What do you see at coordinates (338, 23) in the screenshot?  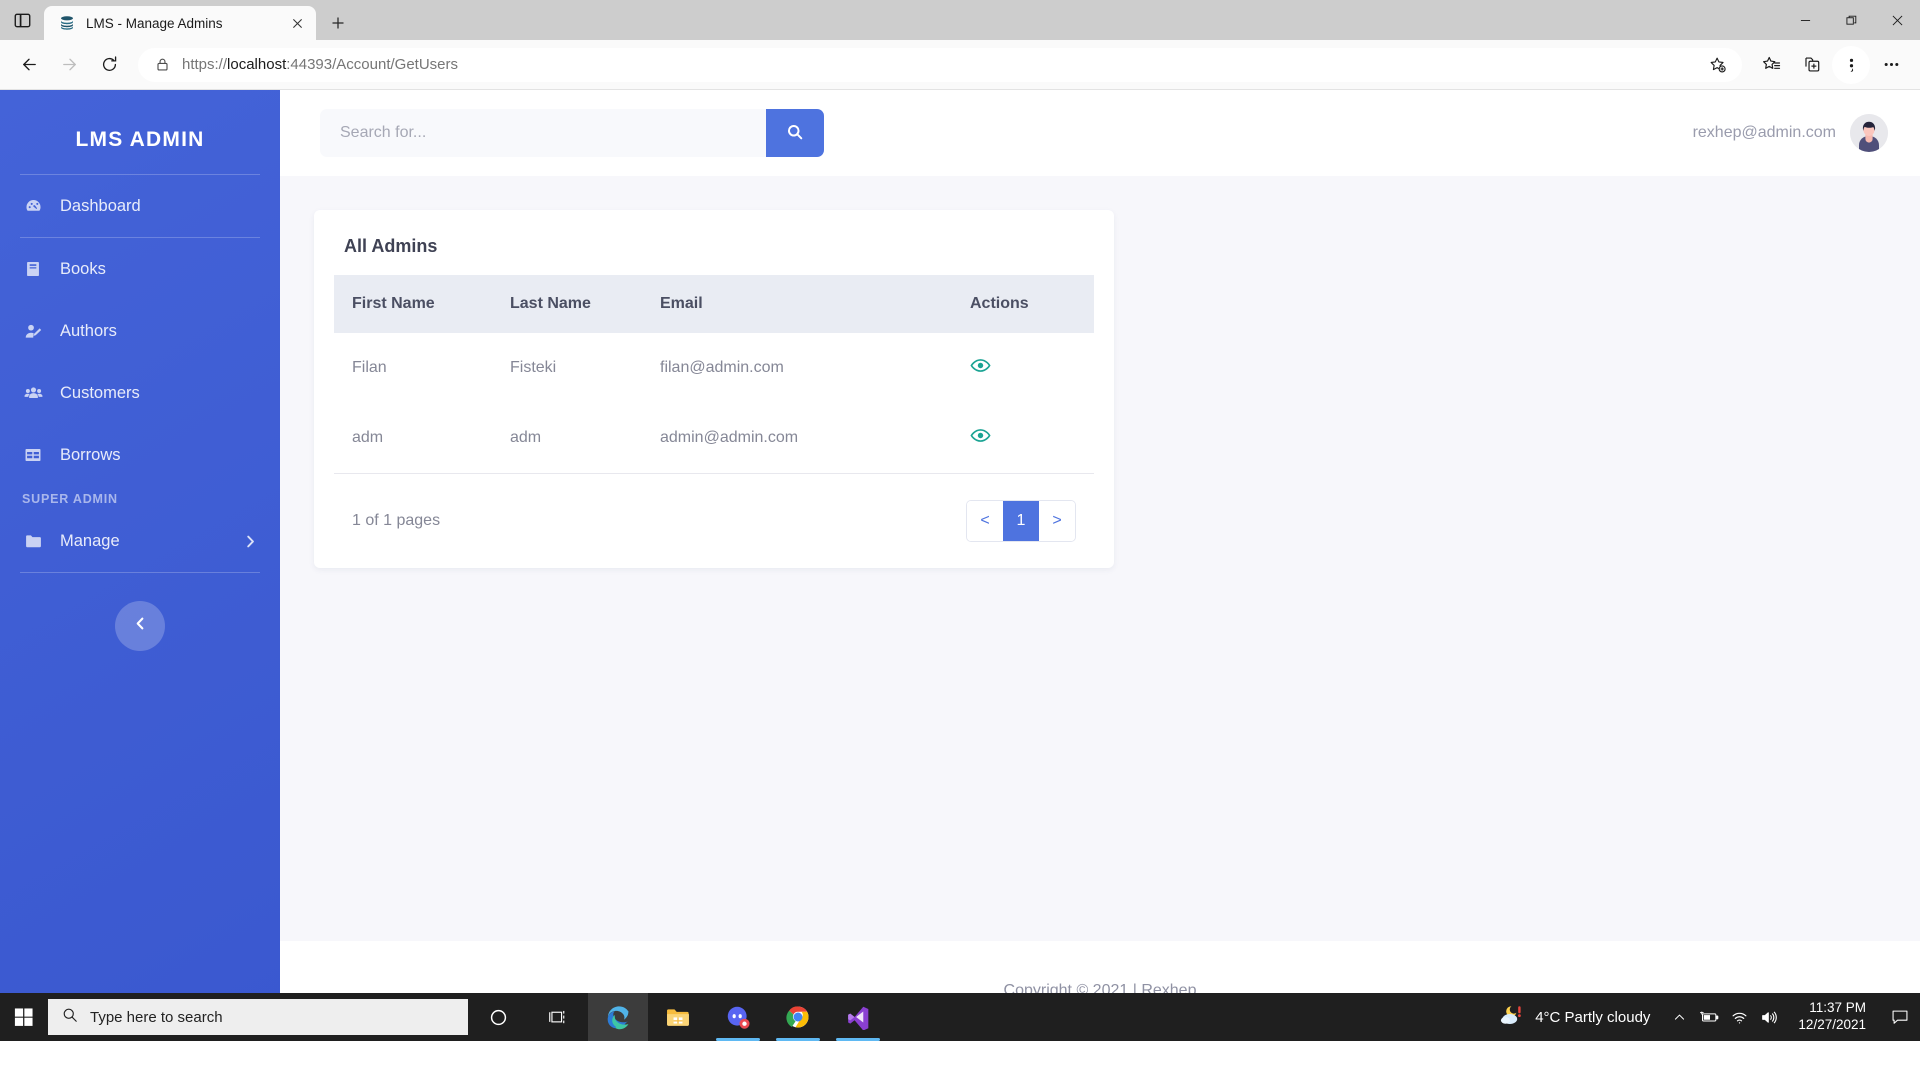 I see `new-tab-button` at bounding box center [338, 23].